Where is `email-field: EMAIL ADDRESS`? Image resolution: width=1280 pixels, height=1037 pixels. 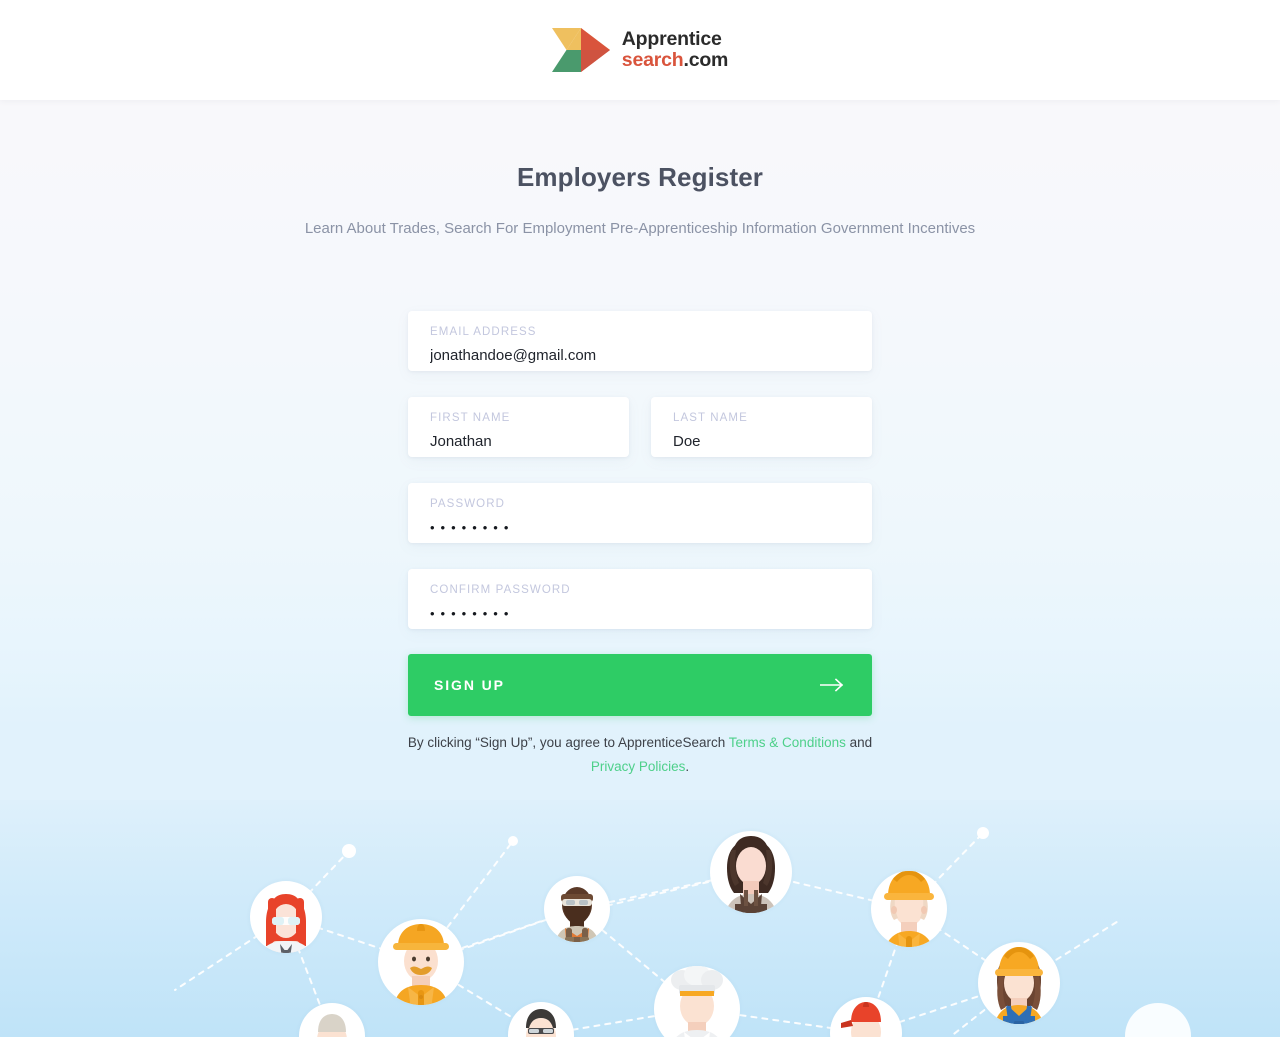
email-field: EMAIL ADDRESS is located at coordinates (640, 341).